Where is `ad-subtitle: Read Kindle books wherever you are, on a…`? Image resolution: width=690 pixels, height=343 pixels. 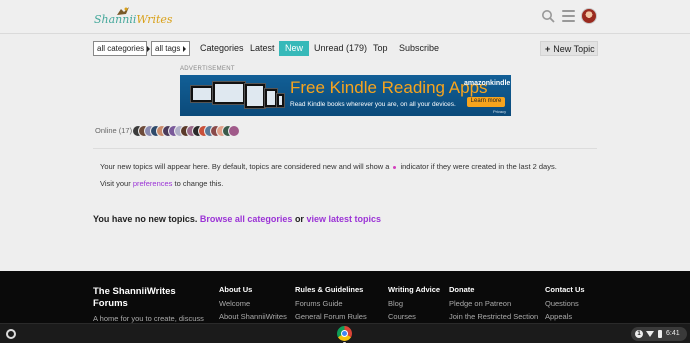 ad-subtitle: Read Kindle books wherever you are, on a… is located at coordinates (373, 104).